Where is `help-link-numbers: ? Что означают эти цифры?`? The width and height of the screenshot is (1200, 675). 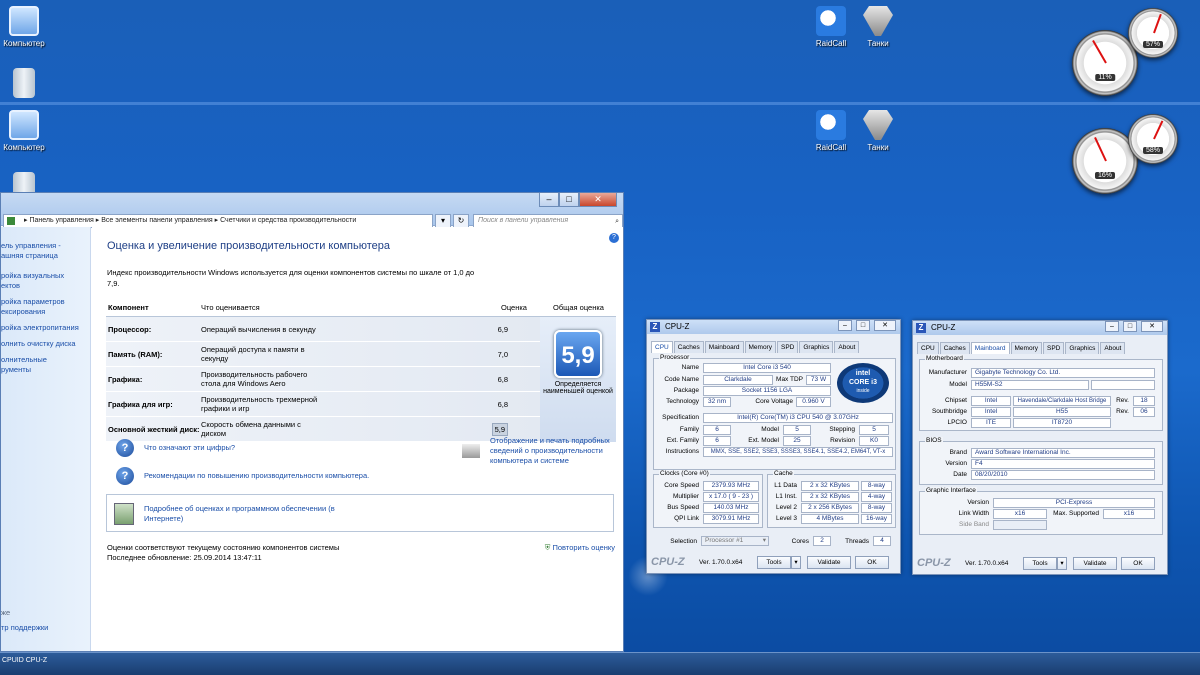 help-link-numbers: ? Что означают эти цифры? is located at coordinates (246, 448).